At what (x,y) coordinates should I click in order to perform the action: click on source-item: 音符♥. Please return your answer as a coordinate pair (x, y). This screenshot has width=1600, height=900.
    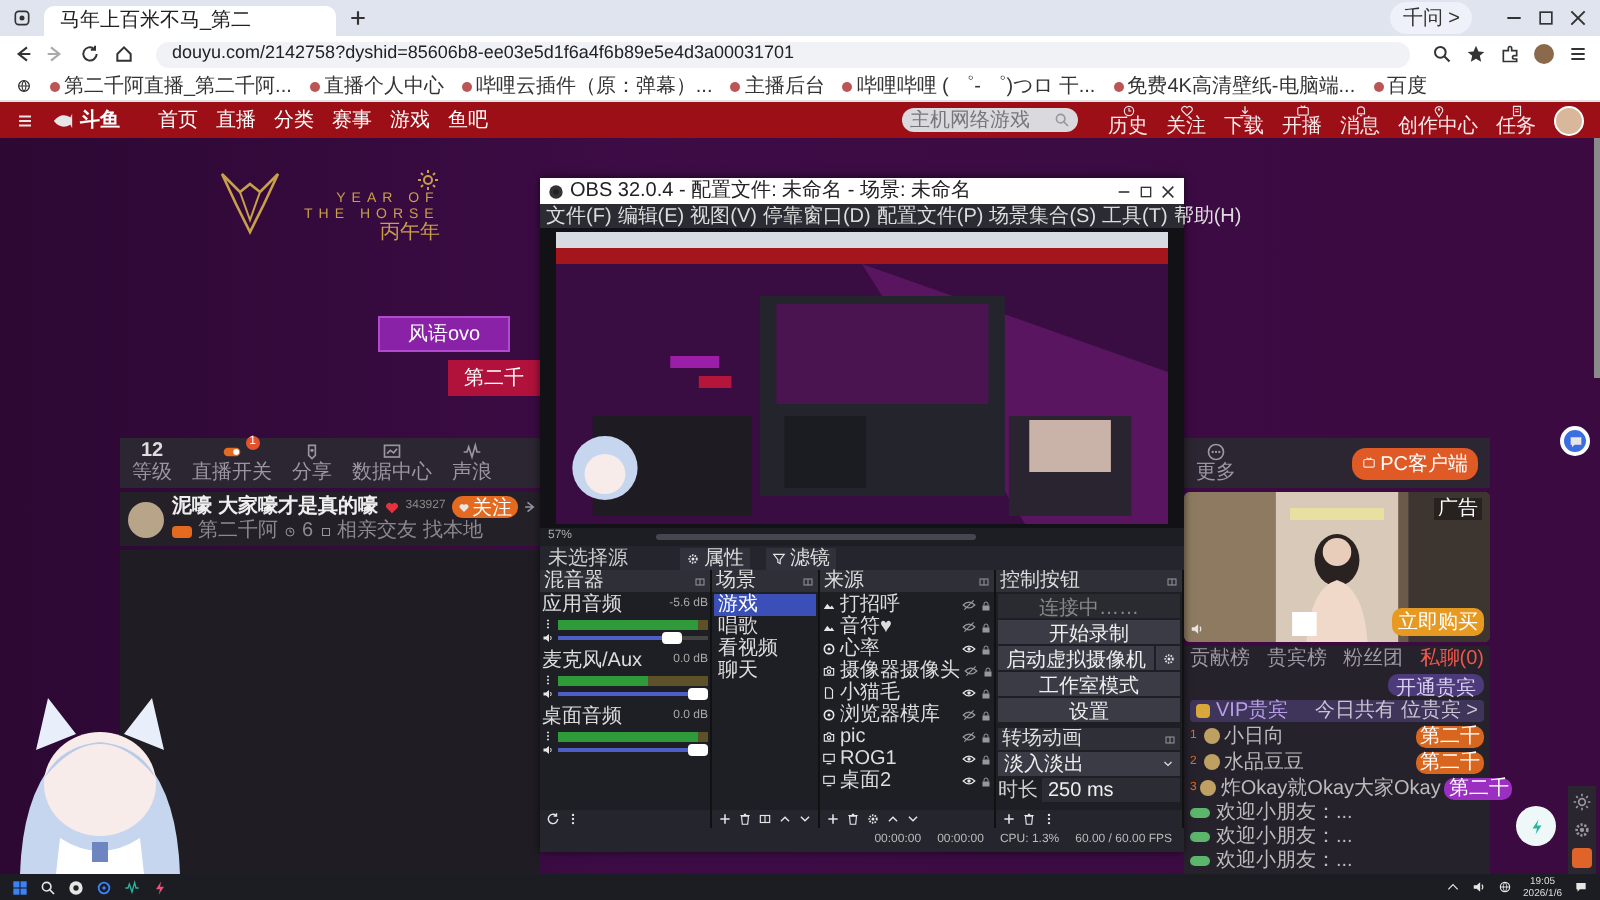
    Looking at the image, I should click on (899, 627).